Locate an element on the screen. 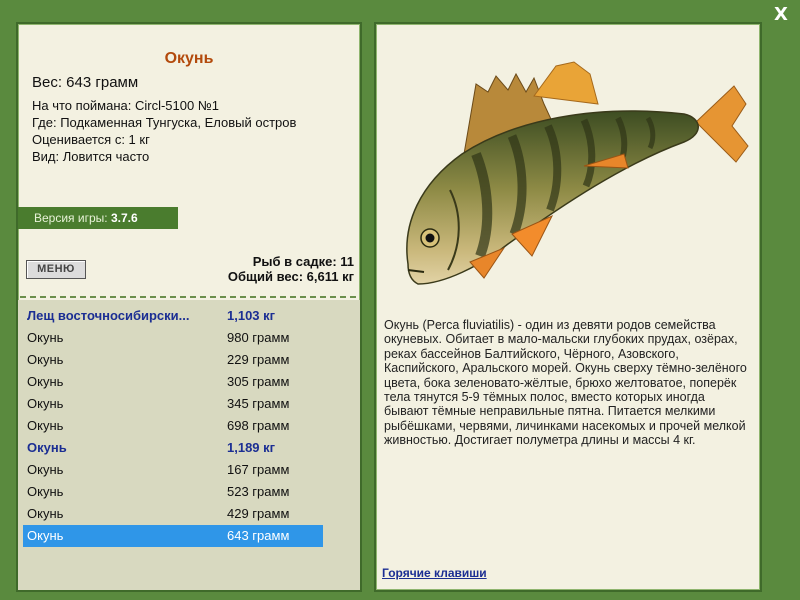  list-item: Окунь 429 грамм is located at coordinates (173, 514).